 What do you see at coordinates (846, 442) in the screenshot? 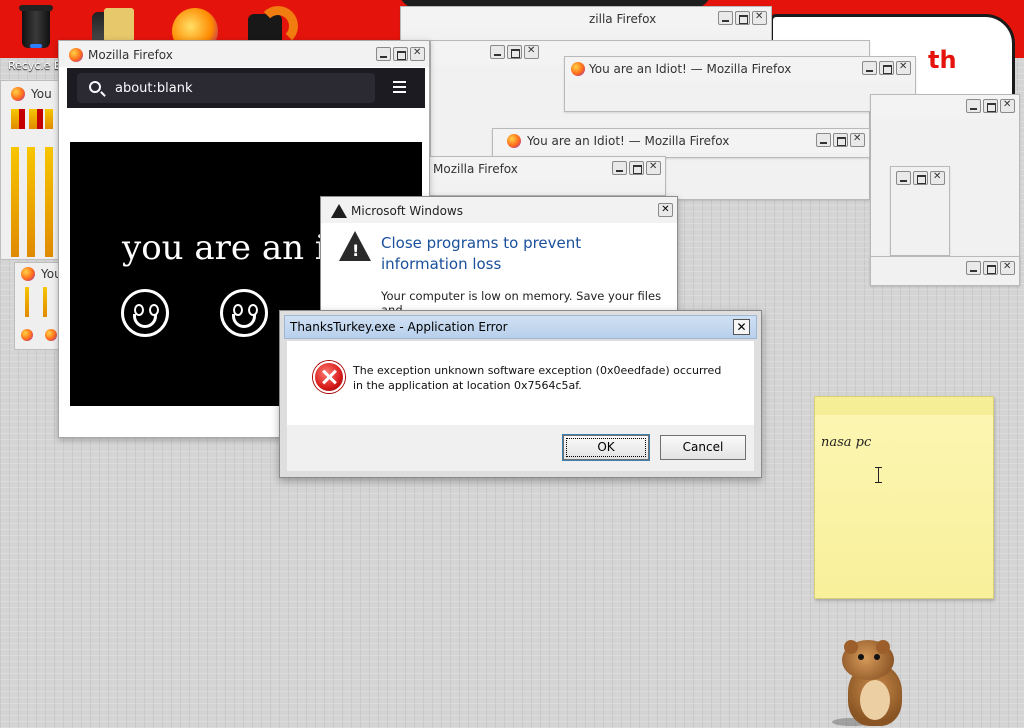
I see `sticky-note-text: nasa pc` at bounding box center [846, 442].